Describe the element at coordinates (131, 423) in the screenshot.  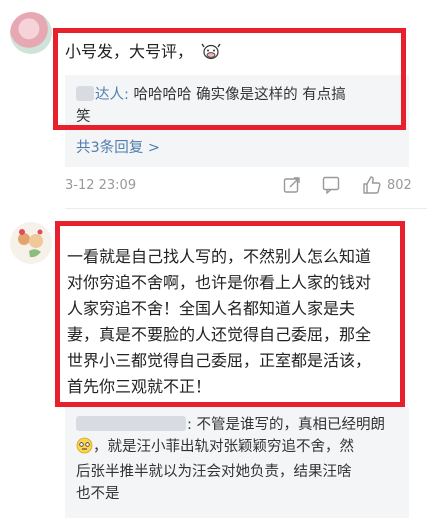
I see `blurred-username` at that location.